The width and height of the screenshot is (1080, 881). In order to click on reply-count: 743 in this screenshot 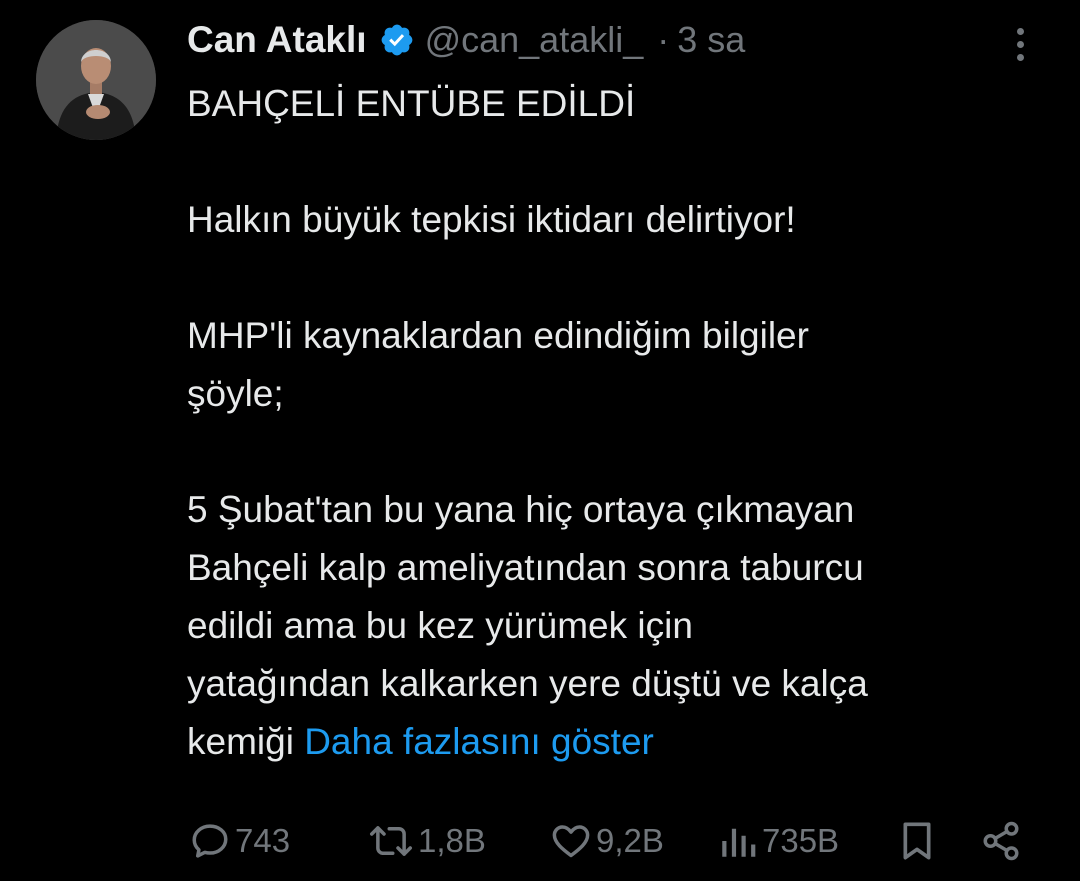, I will do `click(263, 840)`.